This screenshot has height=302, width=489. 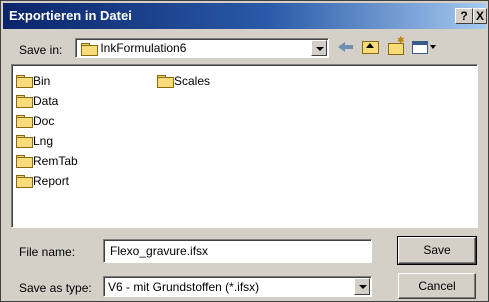 What do you see at coordinates (55, 288) in the screenshot?
I see `save-as-type-label: Save as type:` at bounding box center [55, 288].